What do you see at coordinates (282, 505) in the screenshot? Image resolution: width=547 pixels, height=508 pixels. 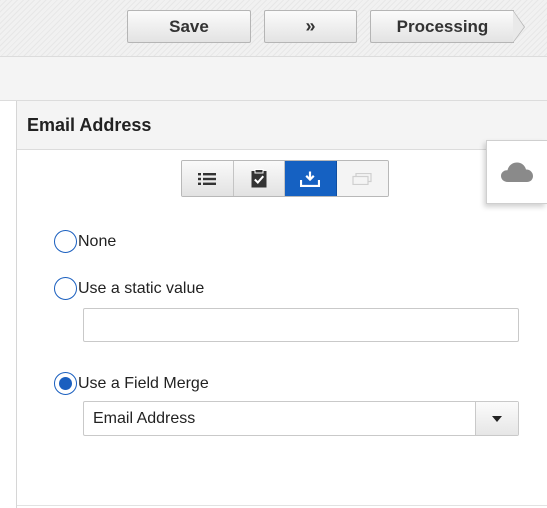 I see `panel-bottom-border` at bounding box center [282, 505].